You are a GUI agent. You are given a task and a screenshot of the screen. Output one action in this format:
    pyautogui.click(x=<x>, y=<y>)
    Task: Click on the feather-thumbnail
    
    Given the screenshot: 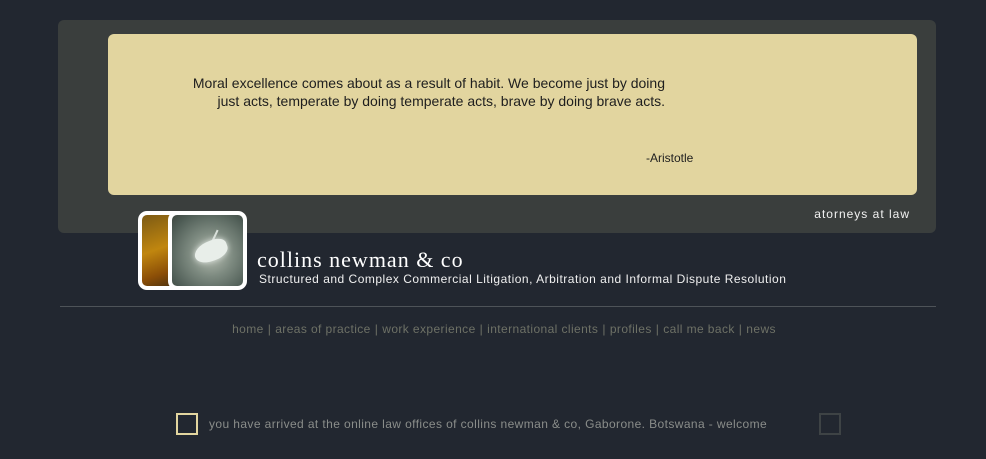 What is the action you would take?
    pyautogui.click(x=207, y=250)
    